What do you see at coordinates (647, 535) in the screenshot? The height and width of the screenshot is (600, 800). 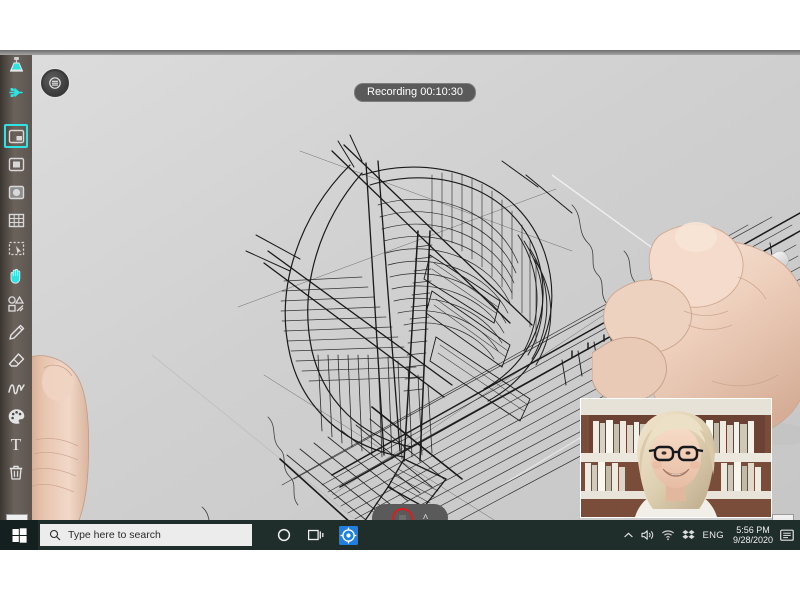 I see `speaker-icon` at bounding box center [647, 535].